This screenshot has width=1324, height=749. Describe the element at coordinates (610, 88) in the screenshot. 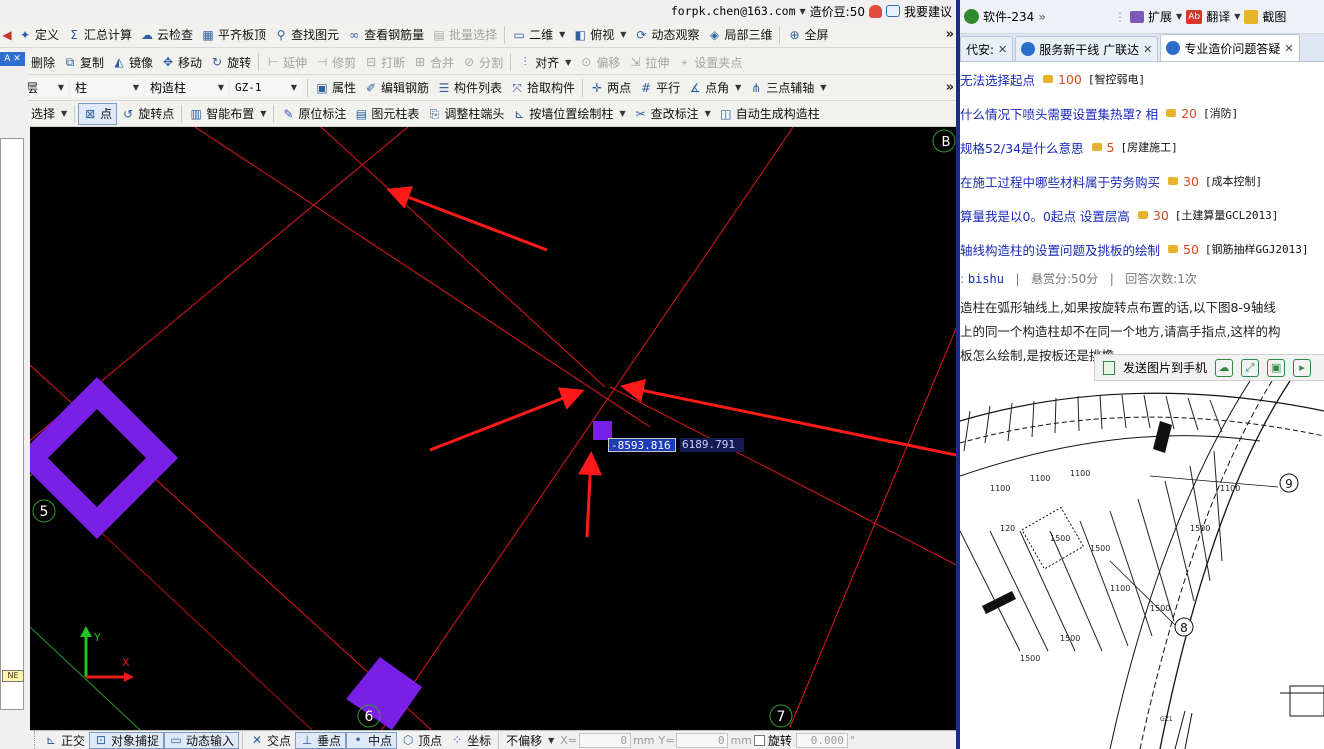

I see `two-point-button: ✛ 两点` at that location.